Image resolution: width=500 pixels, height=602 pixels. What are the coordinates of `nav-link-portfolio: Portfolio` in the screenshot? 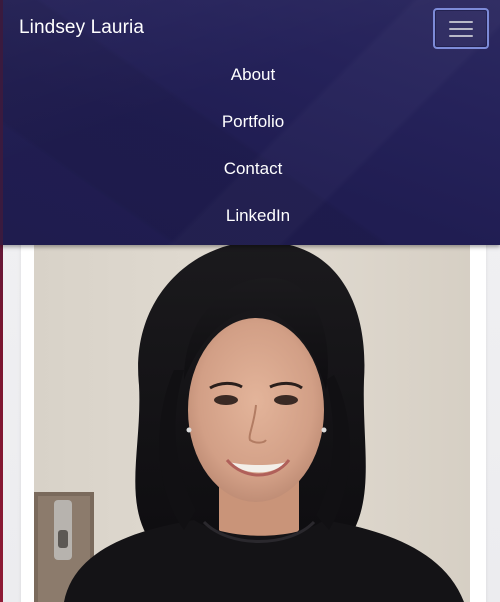 It's located at (251, 122).